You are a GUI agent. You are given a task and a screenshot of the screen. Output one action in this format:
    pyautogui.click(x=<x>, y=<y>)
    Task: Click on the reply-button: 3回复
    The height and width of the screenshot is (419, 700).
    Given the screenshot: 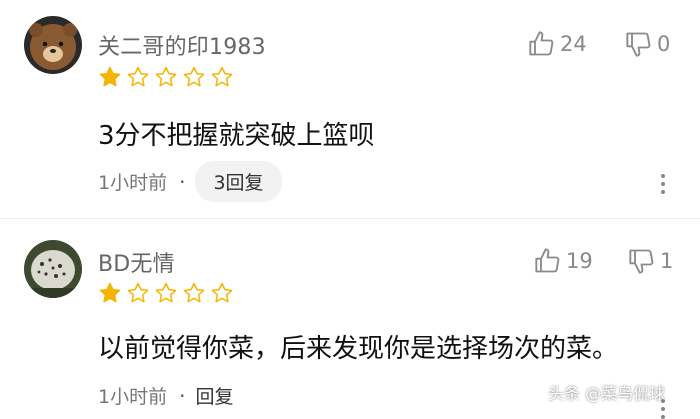 What is the action you would take?
    pyautogui.click(x=238, y=181)
    